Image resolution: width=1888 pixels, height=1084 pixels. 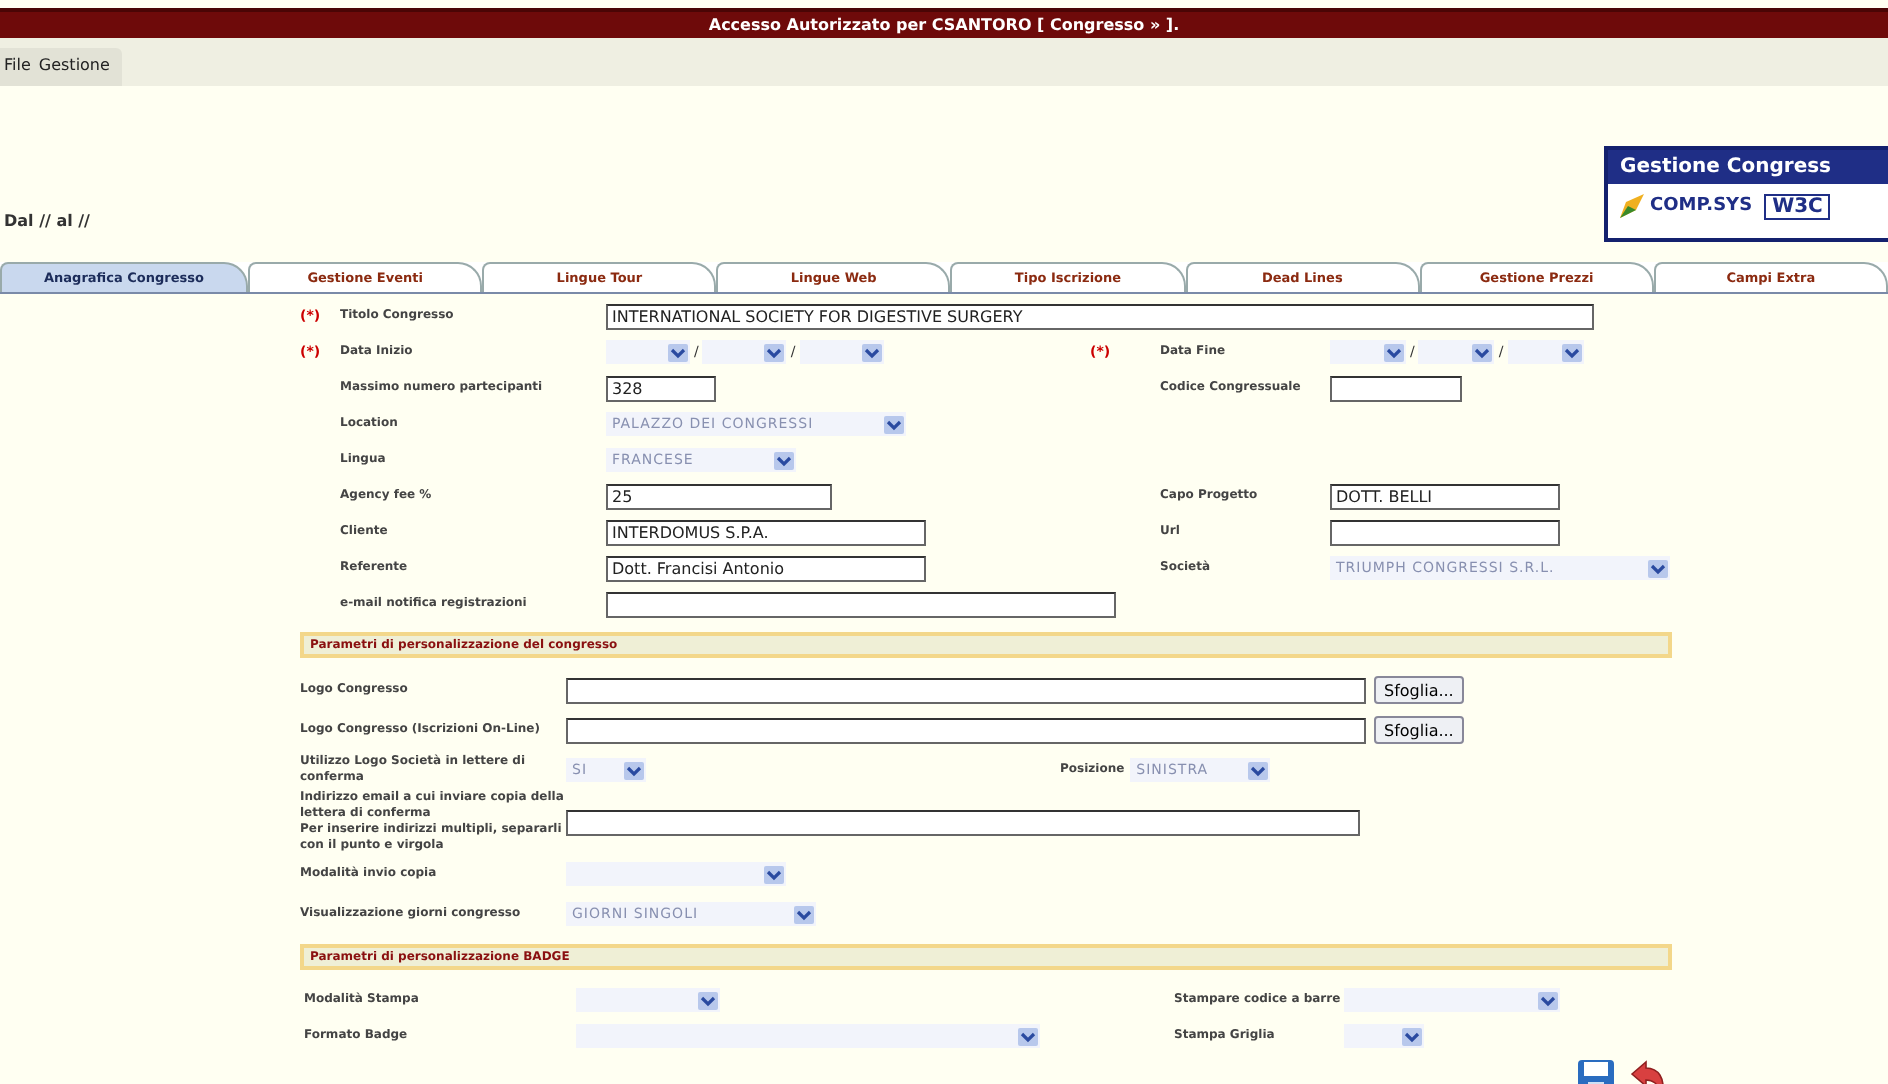 I want to click on menu-item: Gestione, so click(x=74, y=65).